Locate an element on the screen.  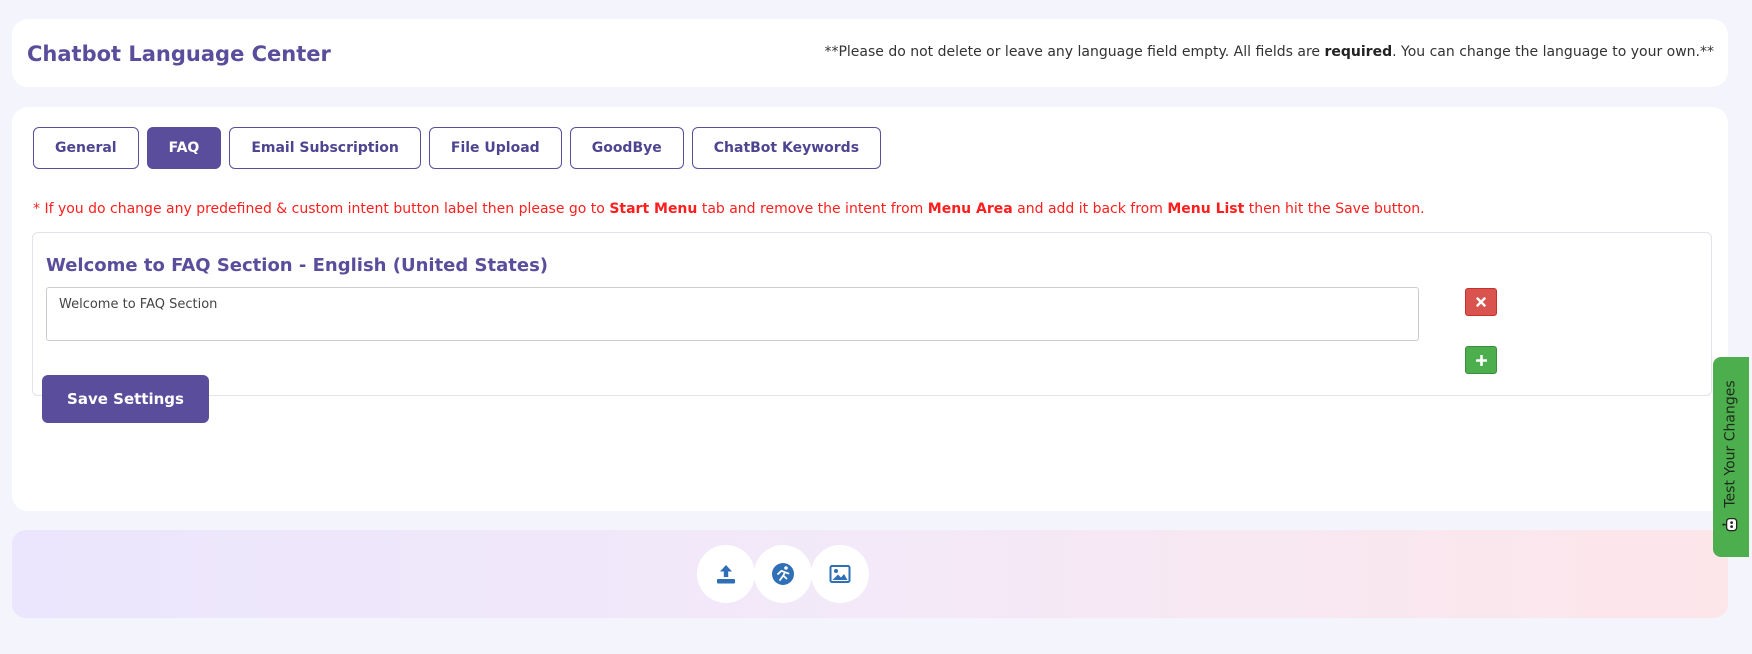
activity-button is located at coordinates (783, 574).